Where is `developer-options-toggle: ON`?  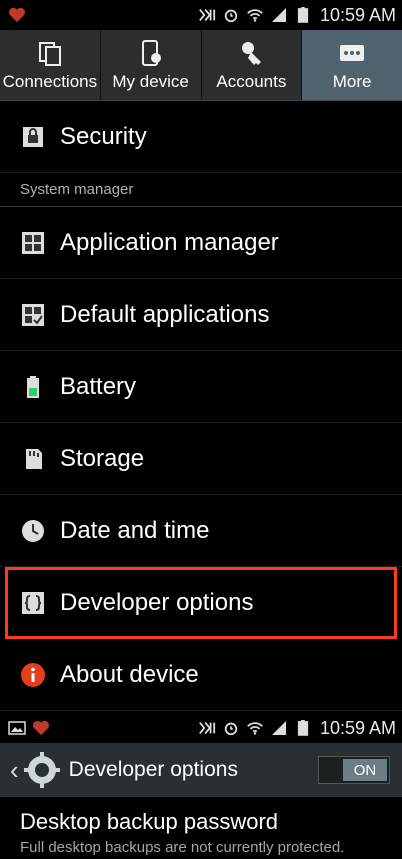 developer-options-toggle: ON is located at coordinates (354, 770).